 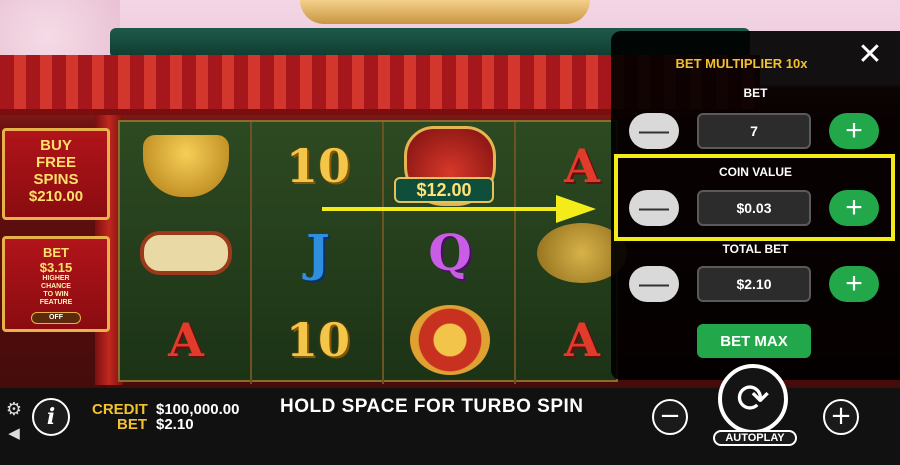 I want to click on bet-max-button: BET MAX, so click(x=754, y=341).